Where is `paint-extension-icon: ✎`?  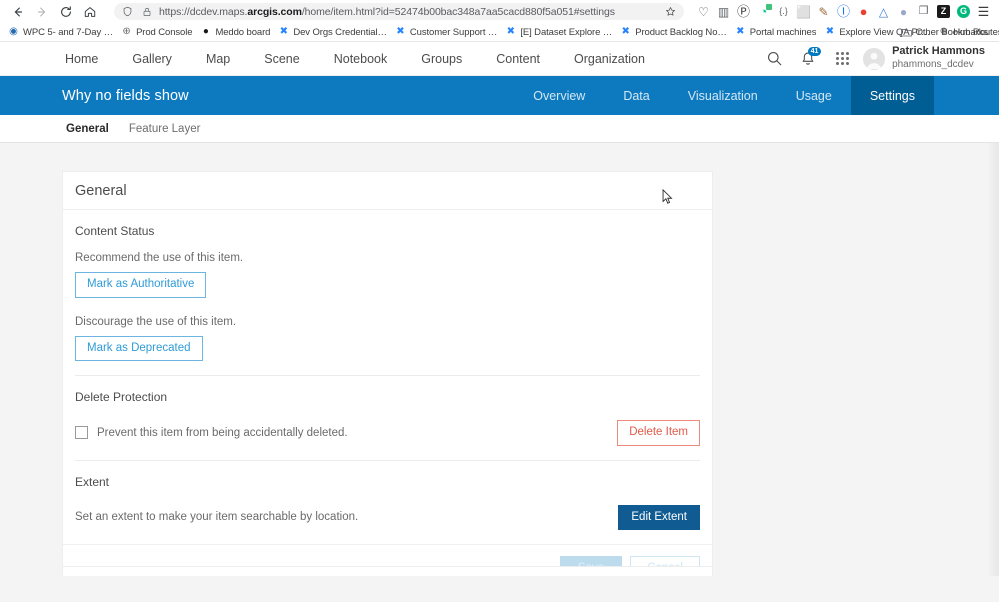
paint-extension-icon: ✎ is located at coordinates (823, 11).